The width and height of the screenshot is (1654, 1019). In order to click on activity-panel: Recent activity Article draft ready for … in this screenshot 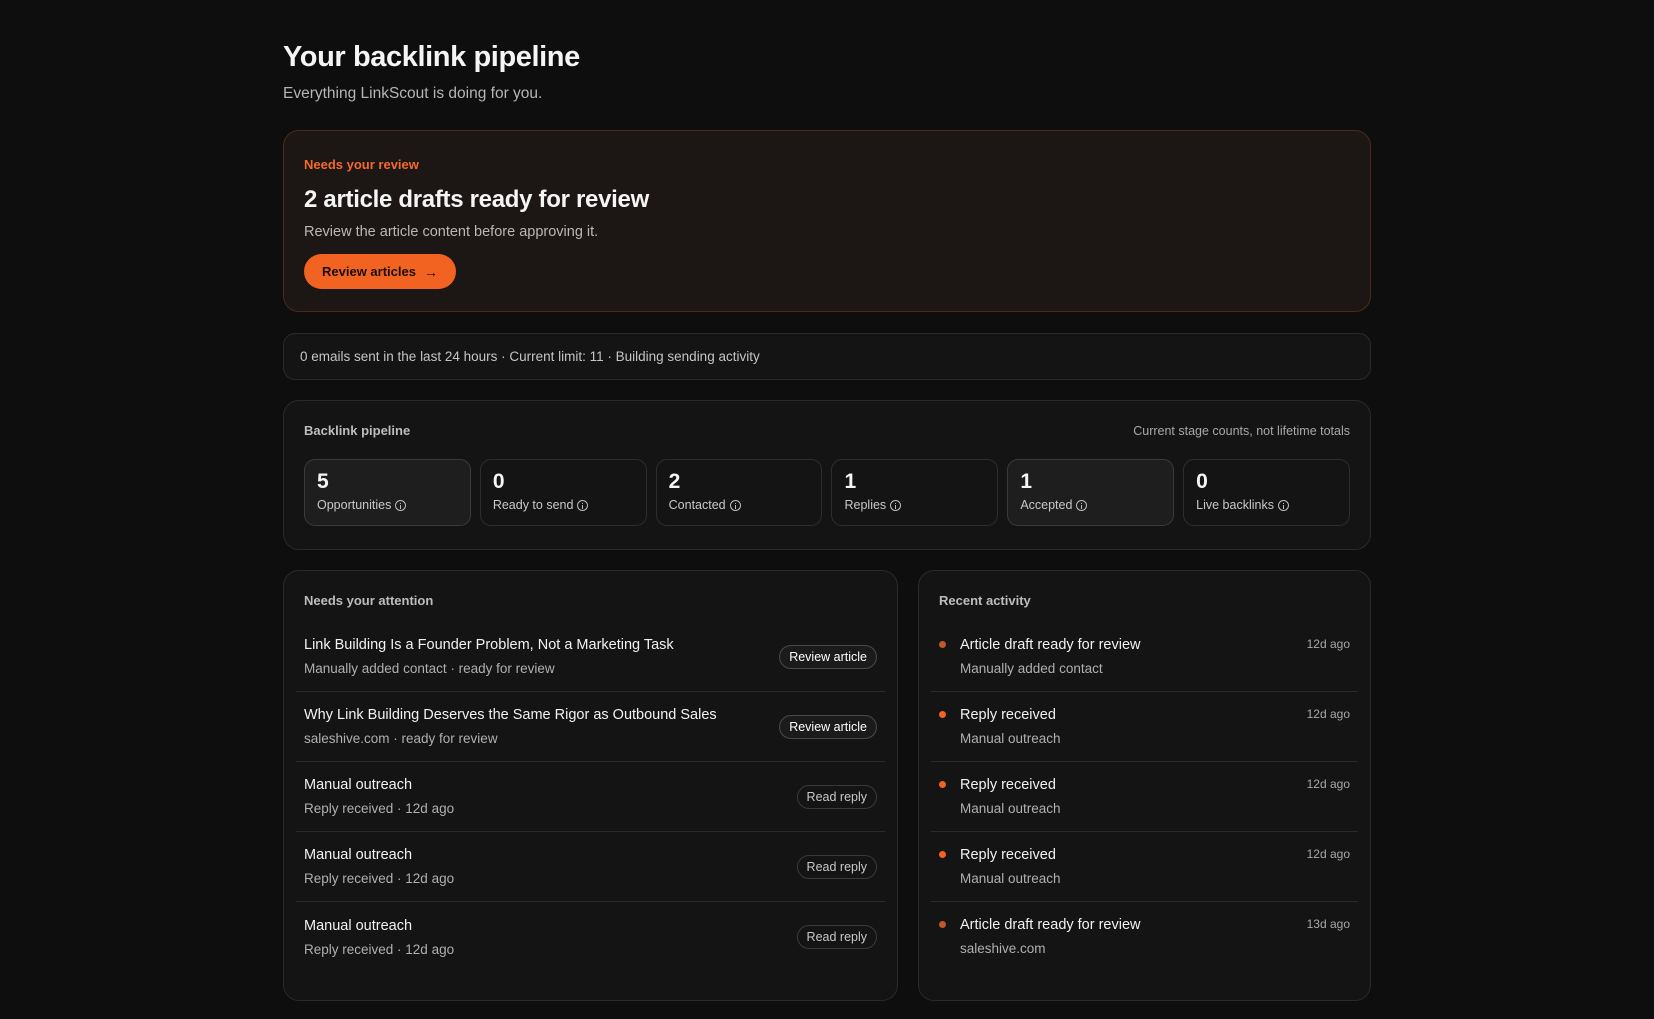, I will do `click(1144, 785)`.